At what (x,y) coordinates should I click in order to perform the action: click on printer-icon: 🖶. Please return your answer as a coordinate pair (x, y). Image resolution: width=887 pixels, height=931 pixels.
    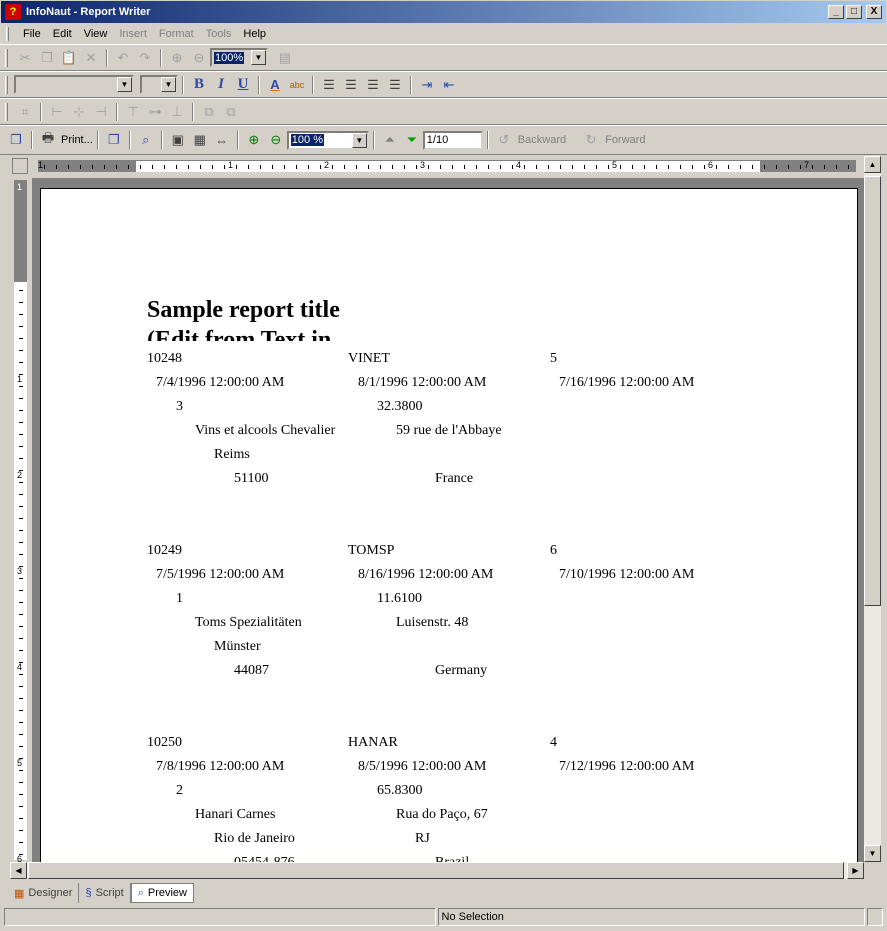
    Looking at the image, I should click on (48, 140).